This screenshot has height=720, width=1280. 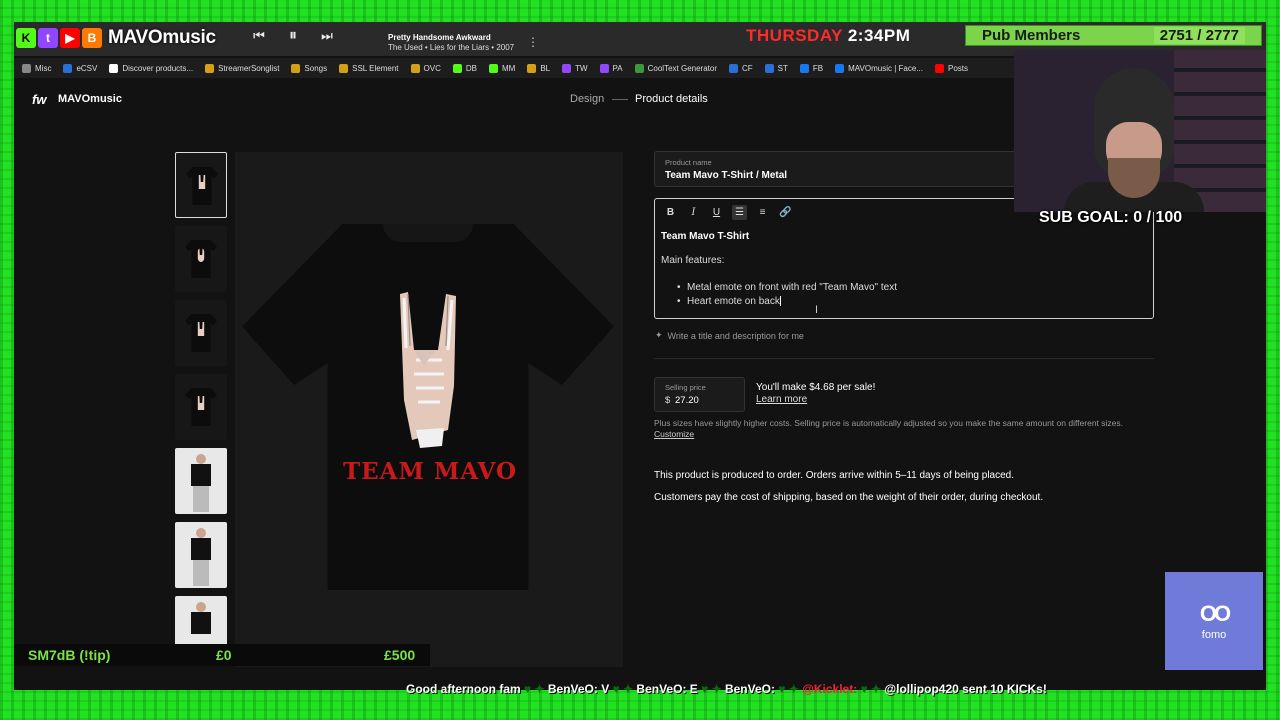 What do you see at coordinates (539, 68) in the screenshot?
I see `bookmark-item: BL` at bounding box center [539, 68].